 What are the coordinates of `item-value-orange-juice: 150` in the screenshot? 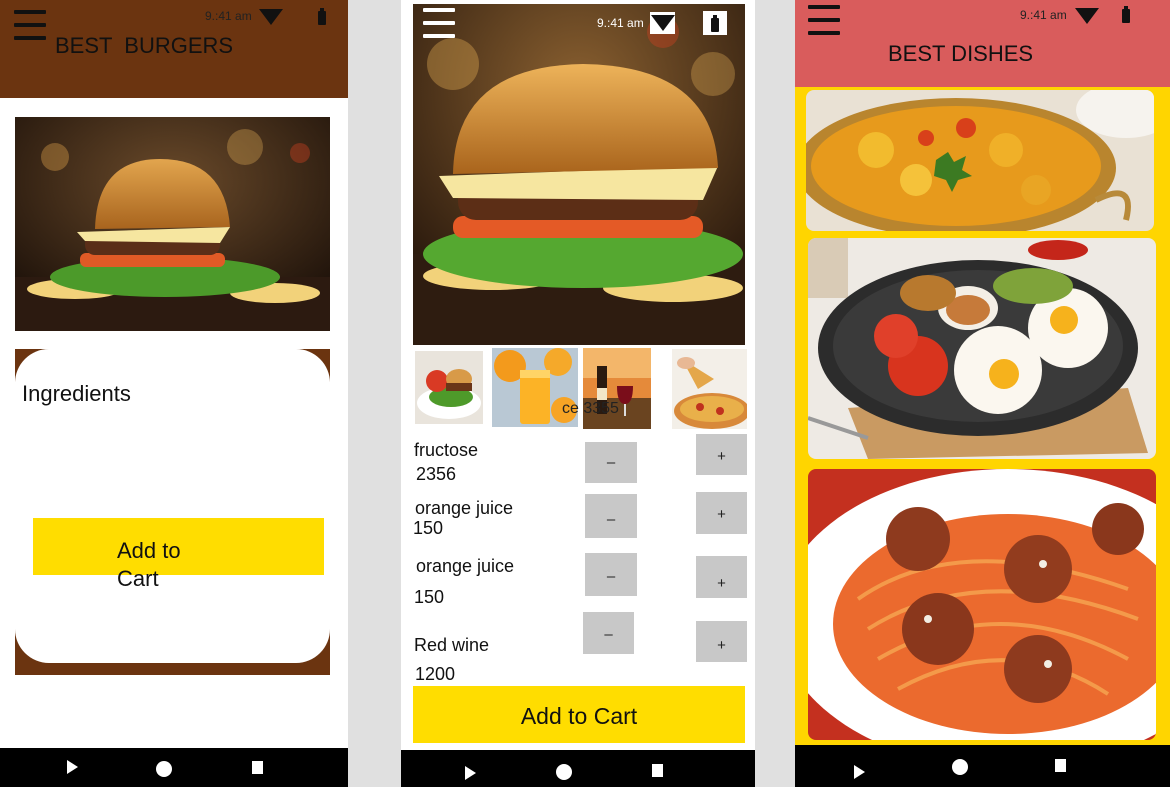 It's located at (428, 528).